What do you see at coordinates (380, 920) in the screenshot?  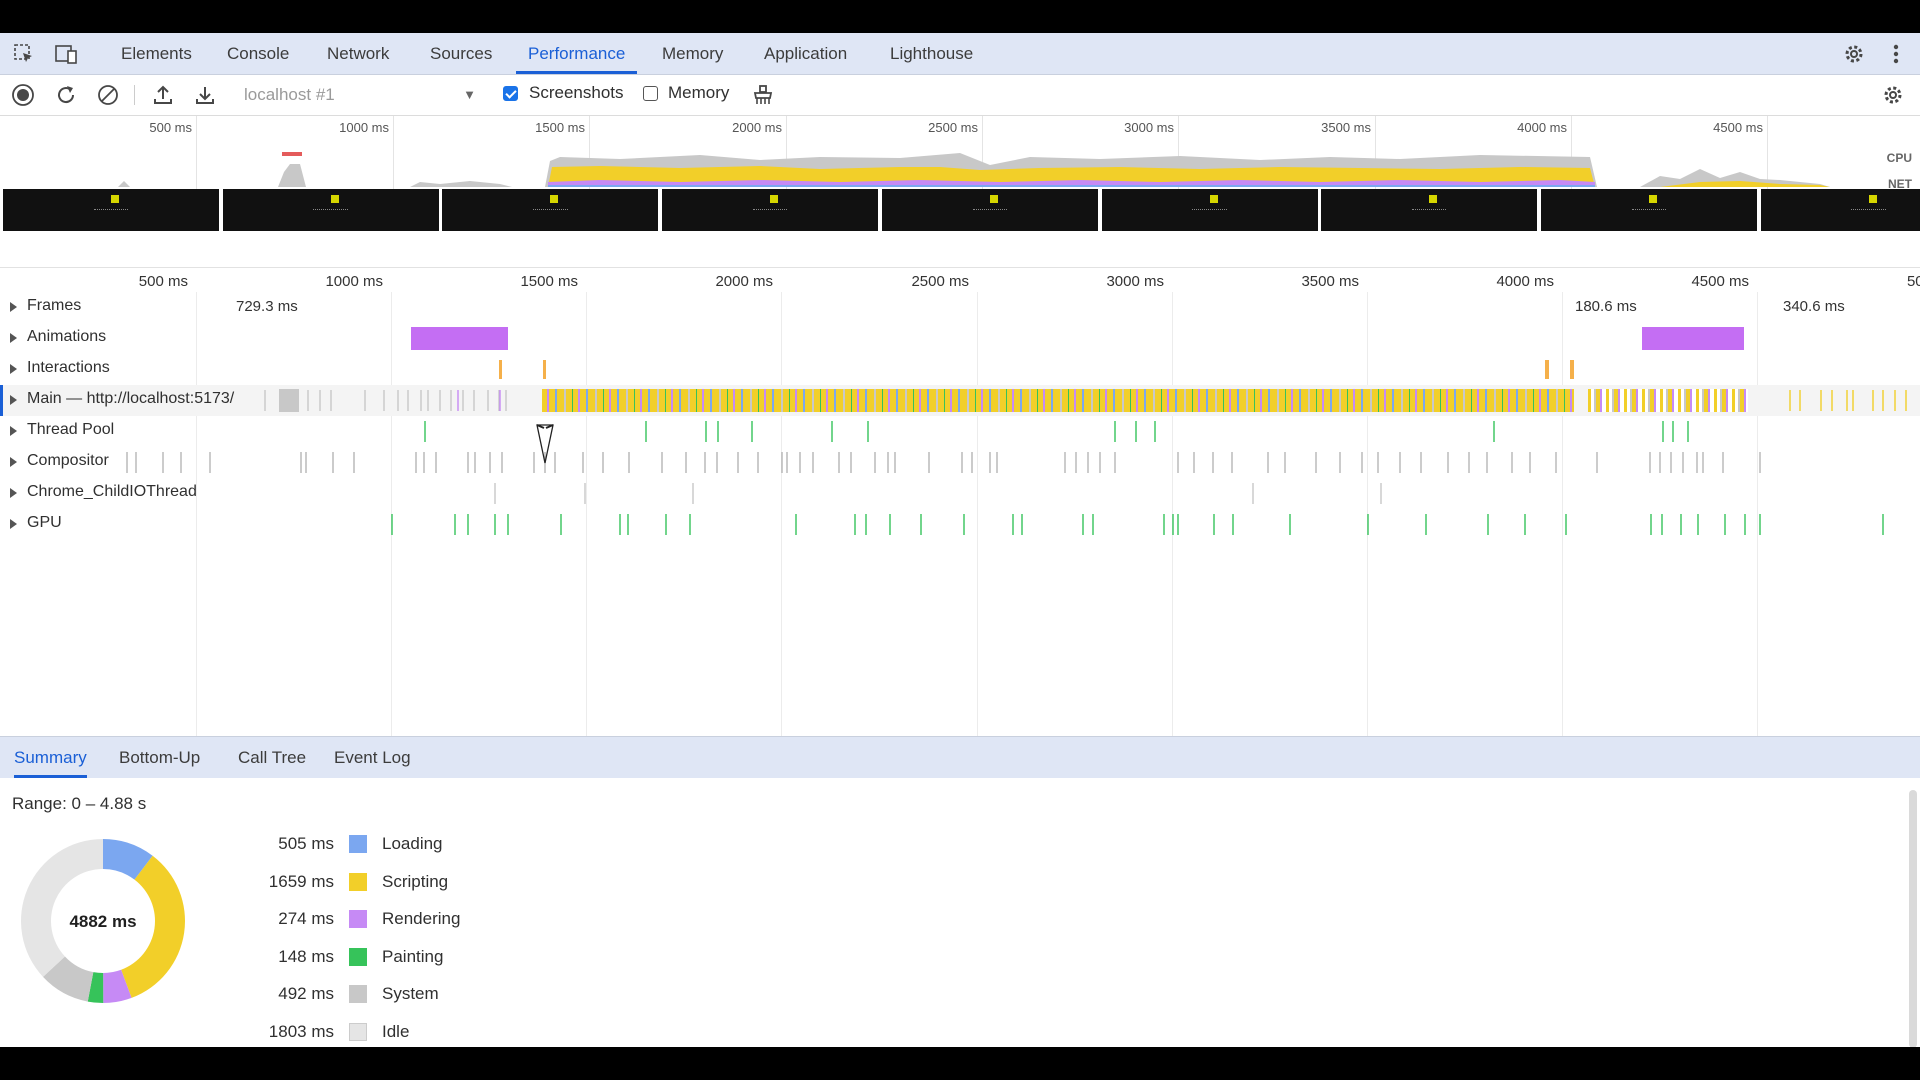 I see `summary-row-rendering: 274 ms Rendering` at bounding box center [380, 920].